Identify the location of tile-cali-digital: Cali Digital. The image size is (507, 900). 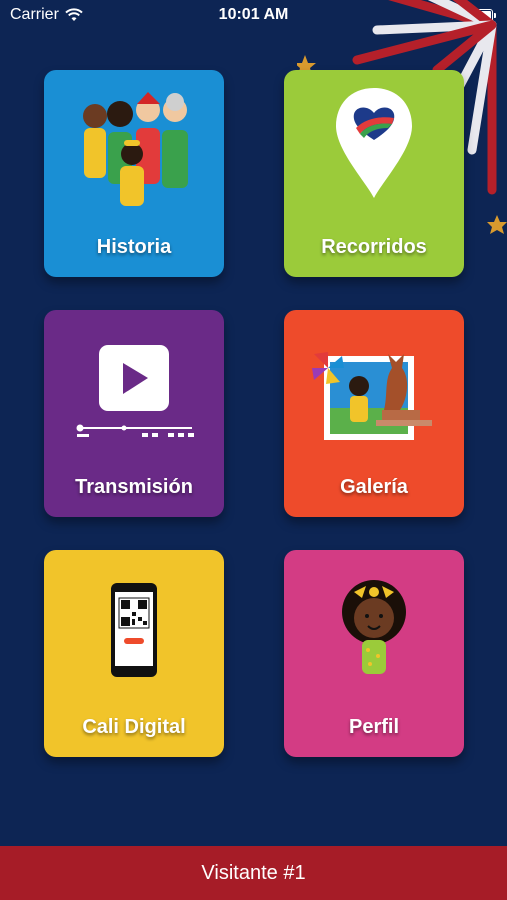
(134, 653).